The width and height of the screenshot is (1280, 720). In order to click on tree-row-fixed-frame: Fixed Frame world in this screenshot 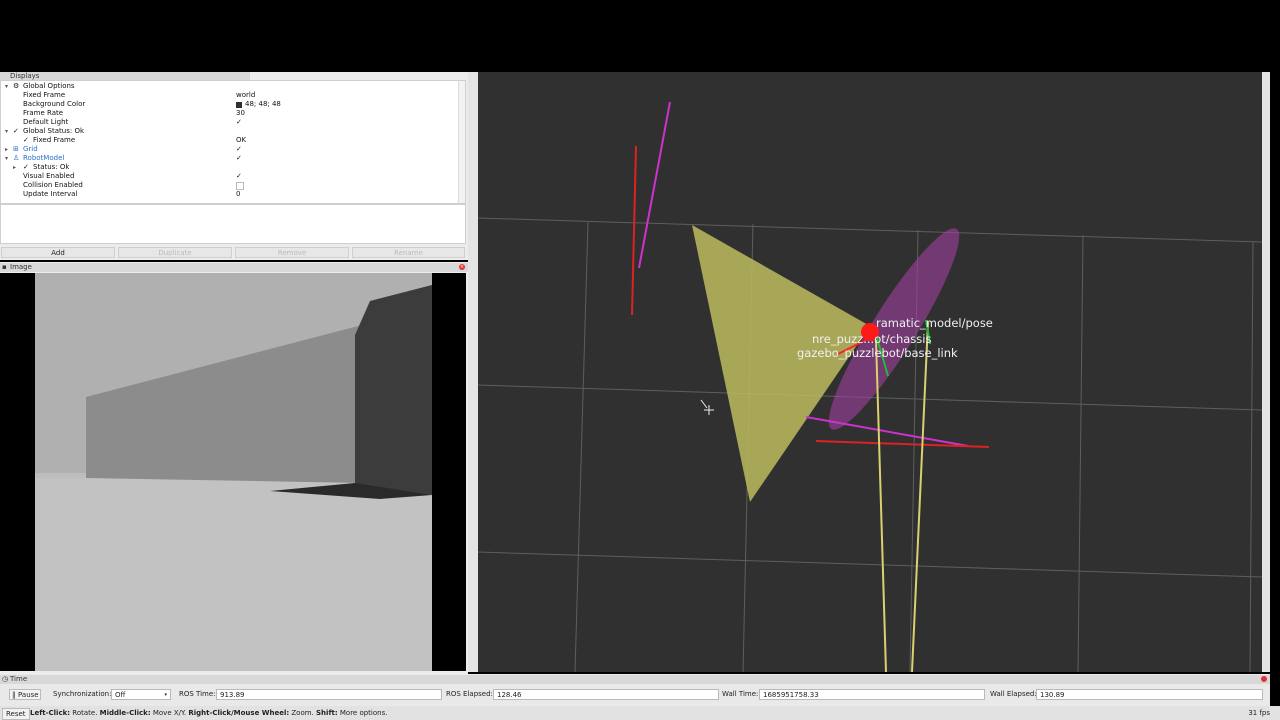, I will do `click(232, 95)`.